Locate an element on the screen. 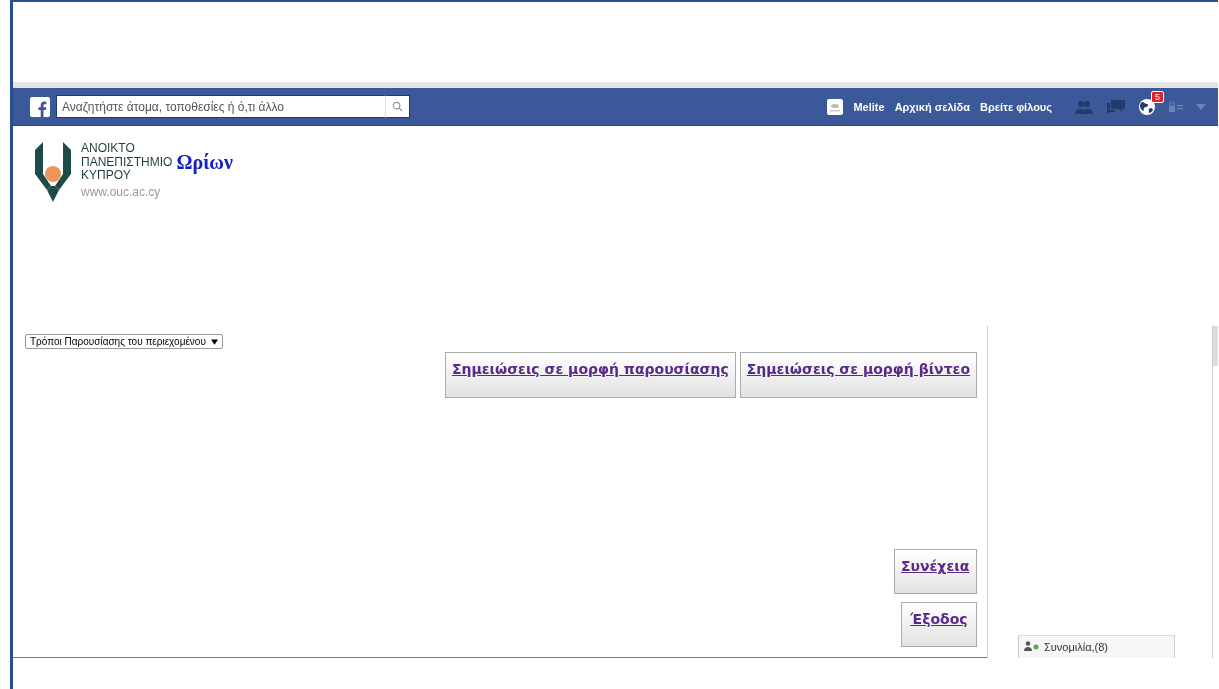 The height and width of the screenshot is (689, 1219). logo-text: ΑΝΟΙΚΤΟ is located at coordinates (108, 148).